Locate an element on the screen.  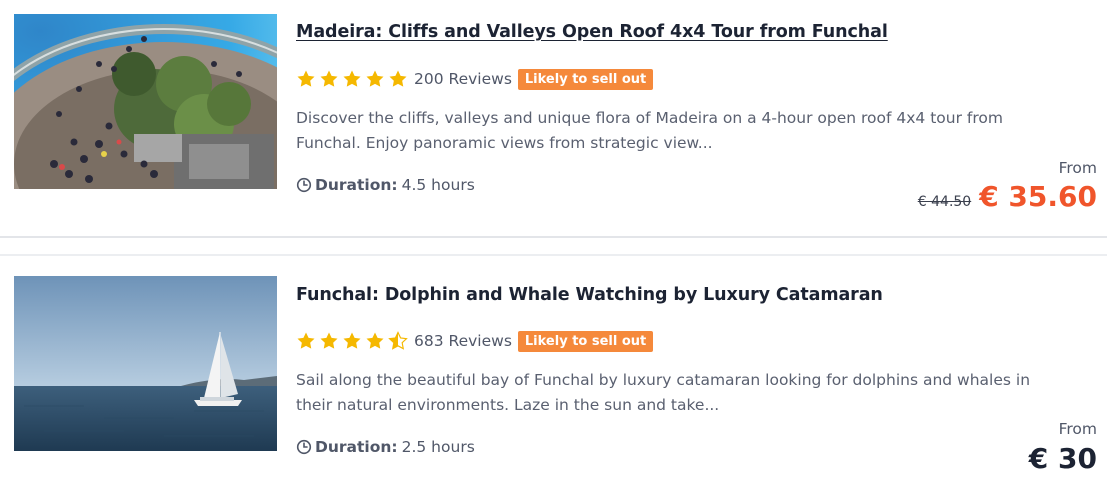
review-count: 683 Reviews is located at coordinates (463, 341).